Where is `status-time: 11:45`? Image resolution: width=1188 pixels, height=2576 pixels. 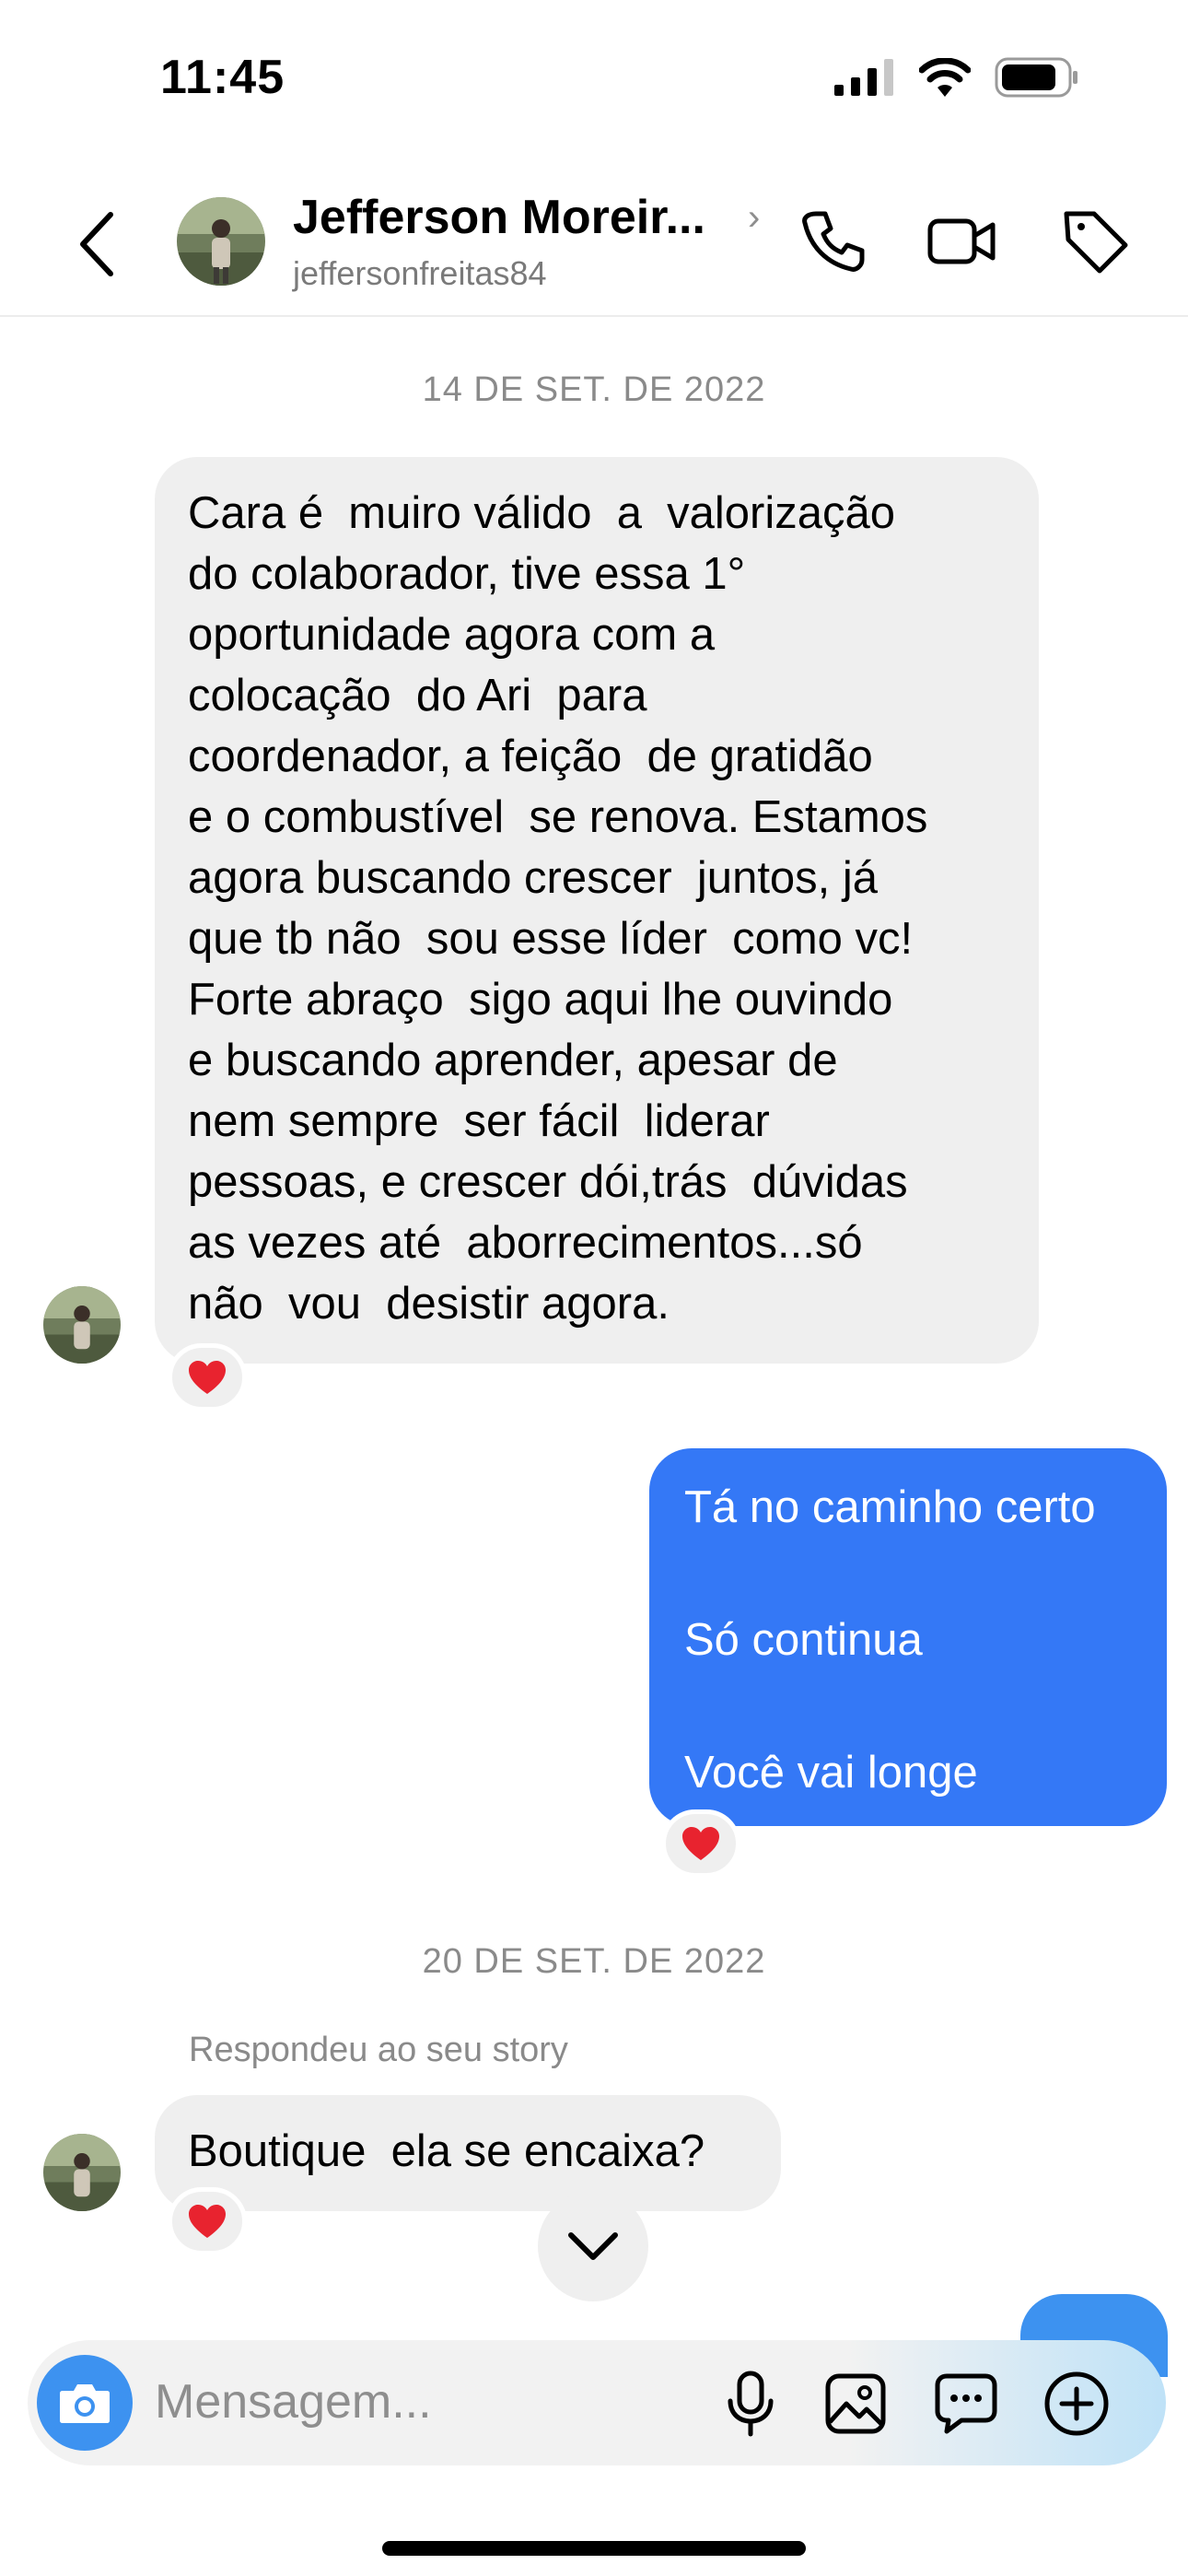 status-time: 11:45 is located at coordinates (222, 77).